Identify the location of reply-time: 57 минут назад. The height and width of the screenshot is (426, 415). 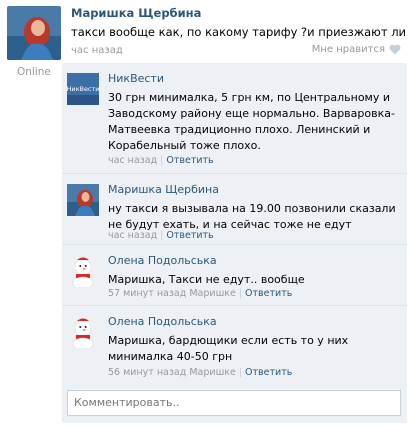
(147, 293).